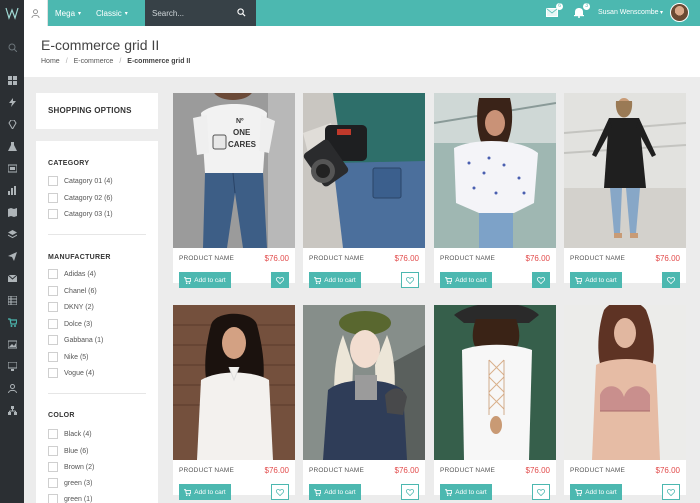  What do you see at coordinates (12, 256) in the screenshot?
I see `sidebar-item-send` at bounding box center [12, 256].